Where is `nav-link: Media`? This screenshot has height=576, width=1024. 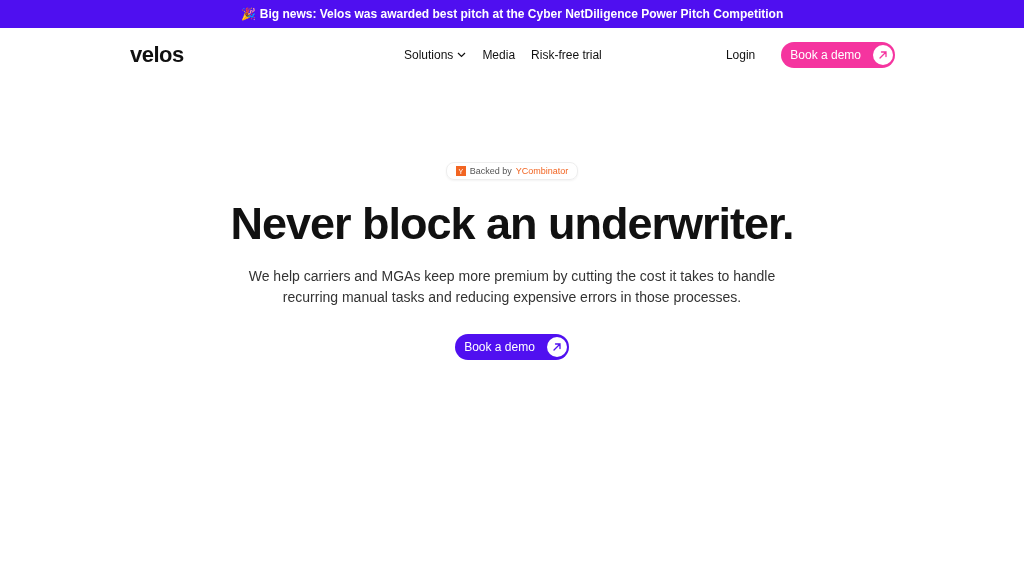 nav-link: Media is located at coordinates (499, 55).